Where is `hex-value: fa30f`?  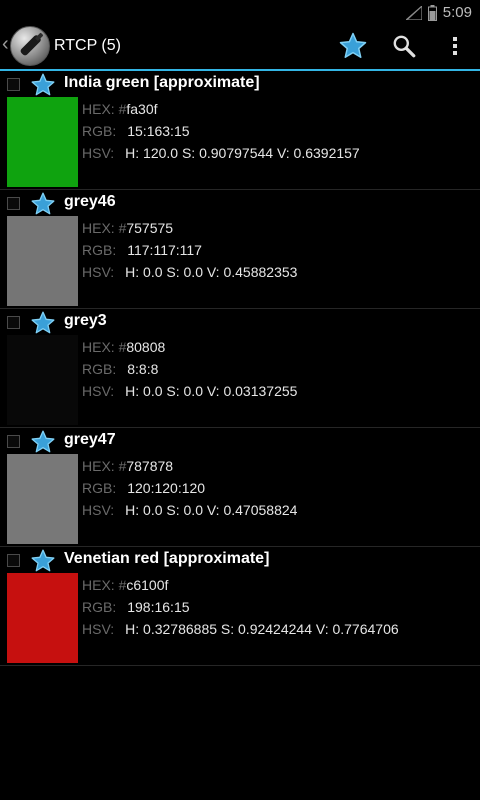 hex-value: fa30f is located at coordinates (142, 109).